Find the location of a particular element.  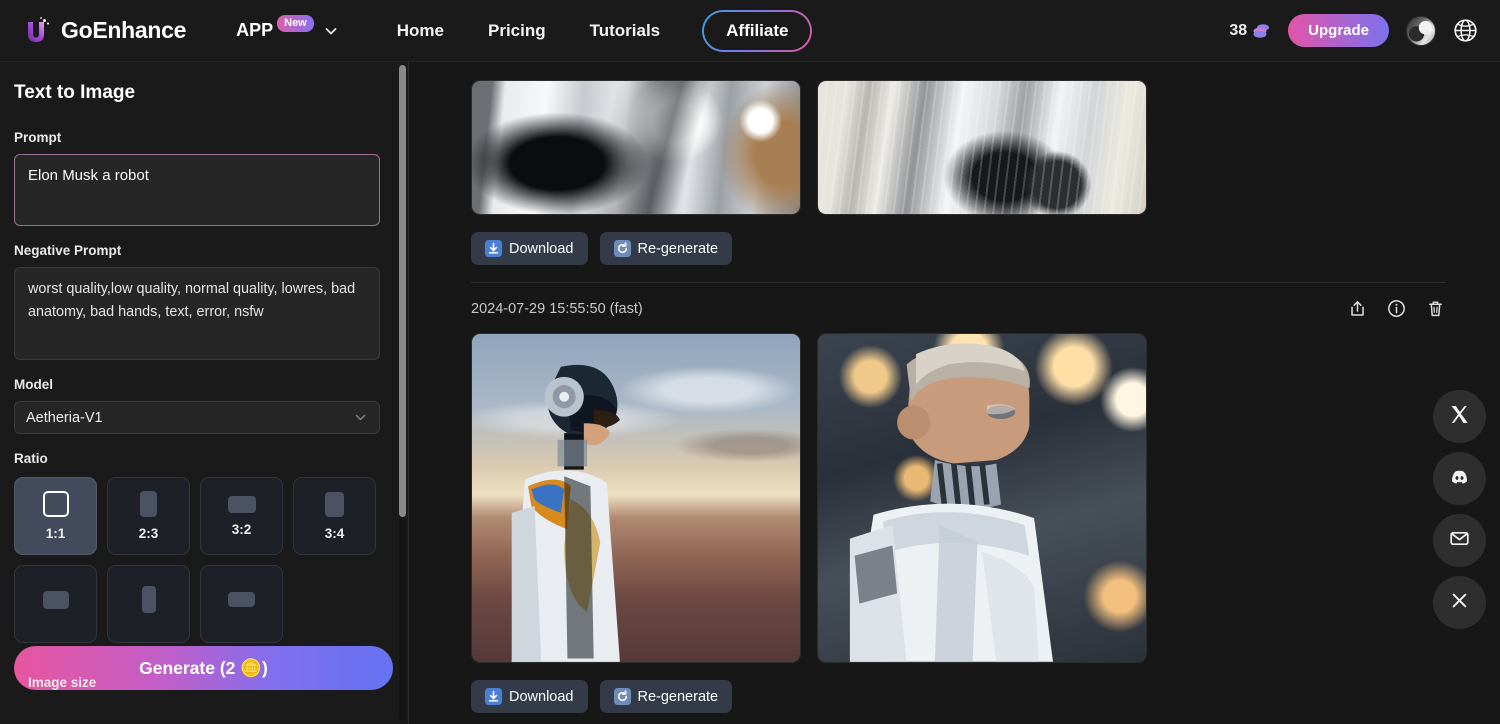

nav-item-pricing: Pricing is located at coordinates (517, 31).